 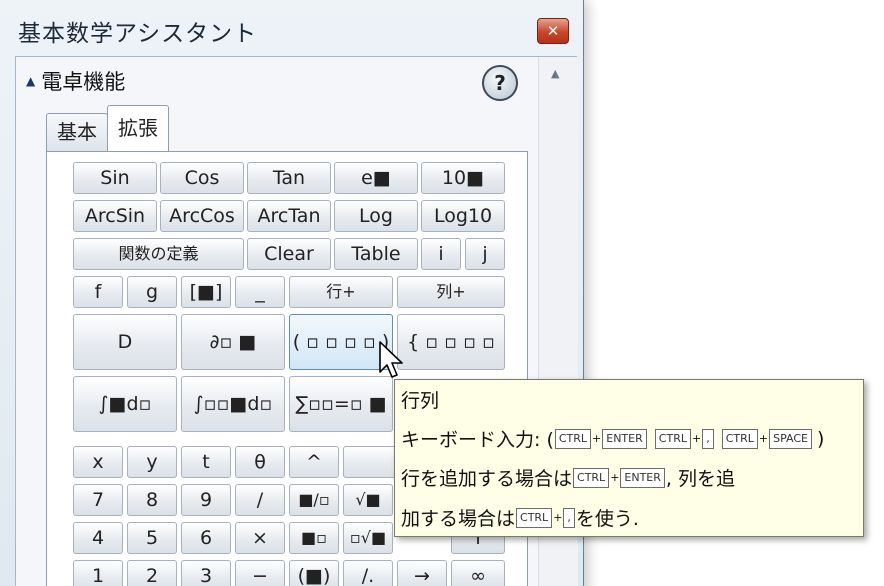 I want to click on key-9: 9, so click(x=206, y=500).